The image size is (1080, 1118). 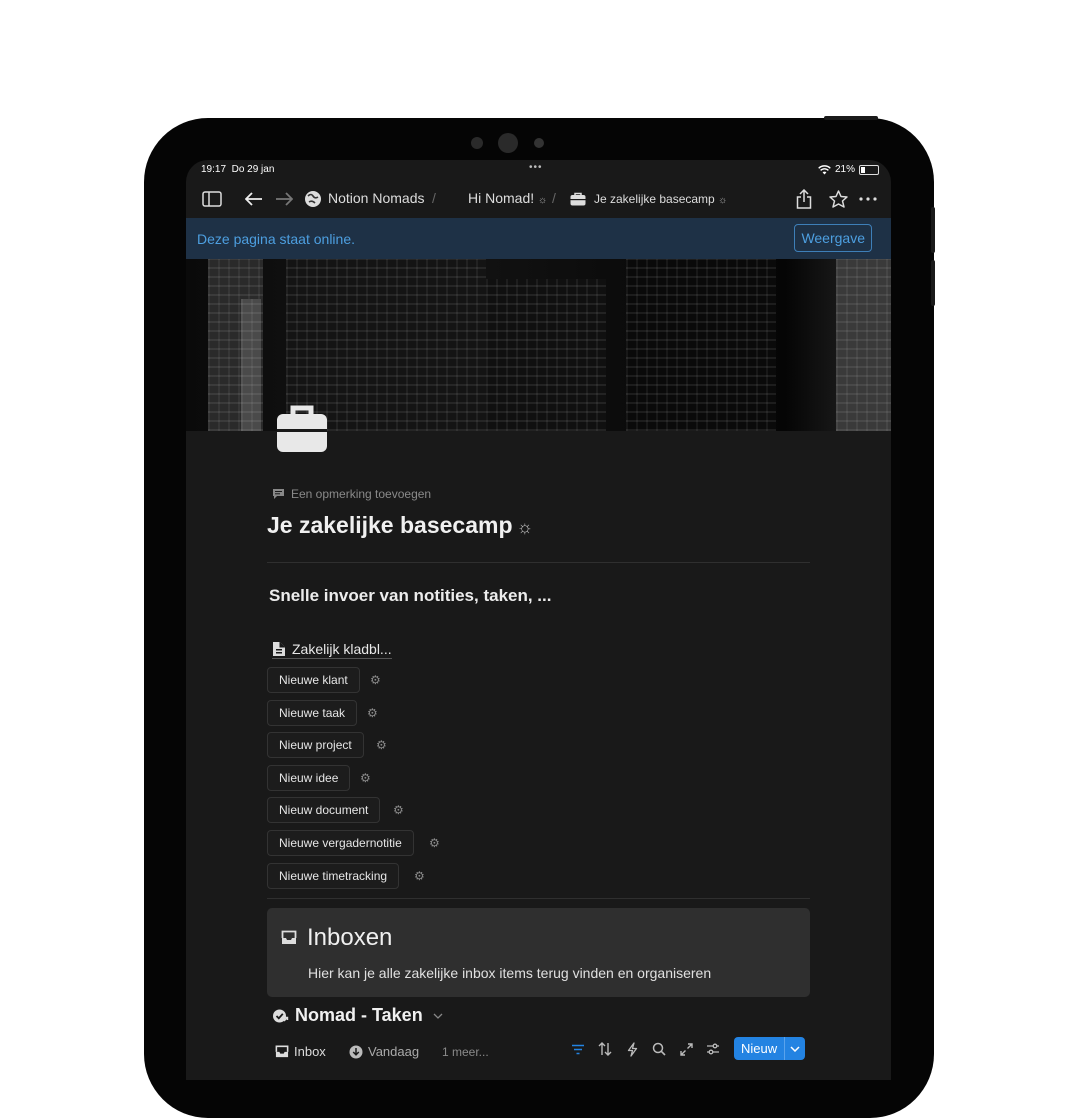 I want to click on view-tab-label: Inbox, so click(x=310, y=1051).